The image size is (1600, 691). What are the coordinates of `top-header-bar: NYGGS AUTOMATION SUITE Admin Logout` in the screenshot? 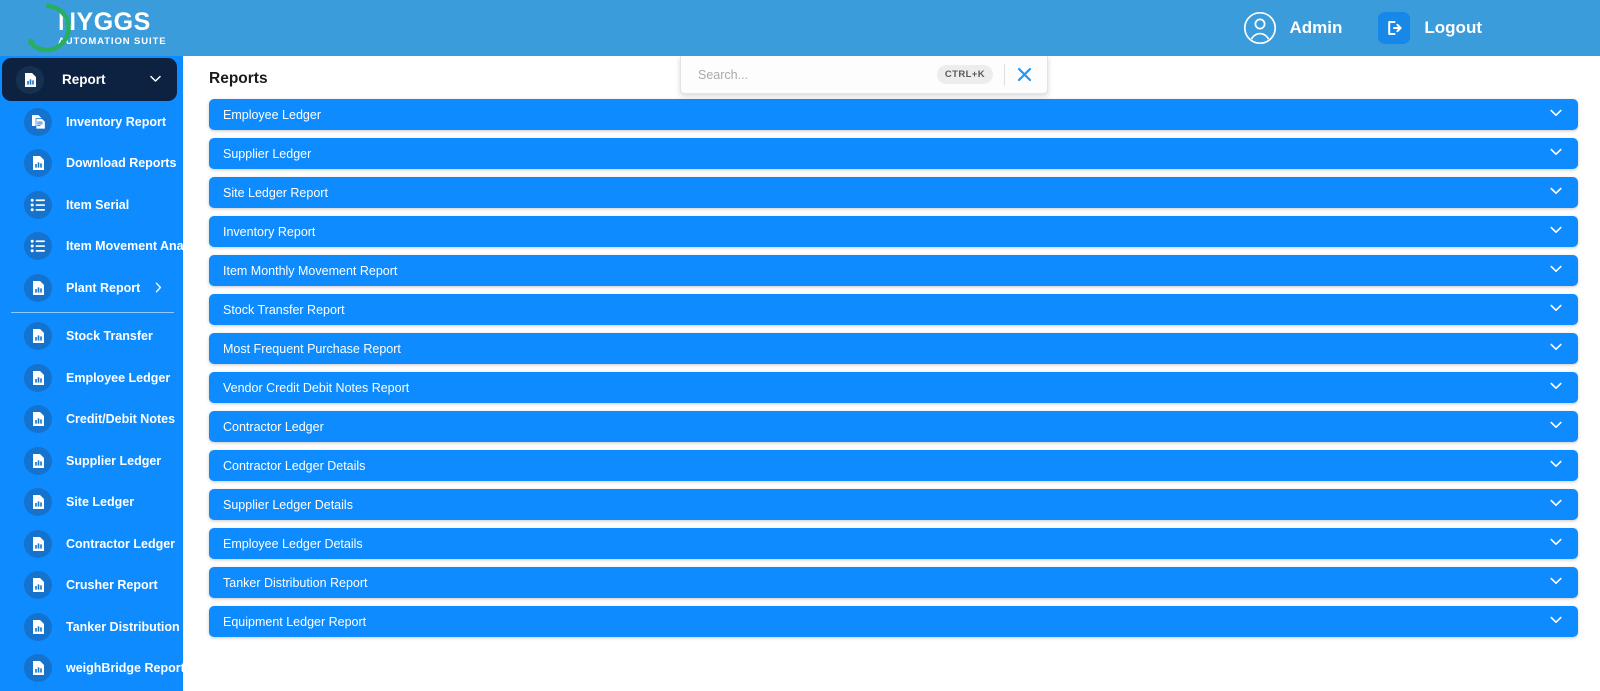 It's located at (800, 28).